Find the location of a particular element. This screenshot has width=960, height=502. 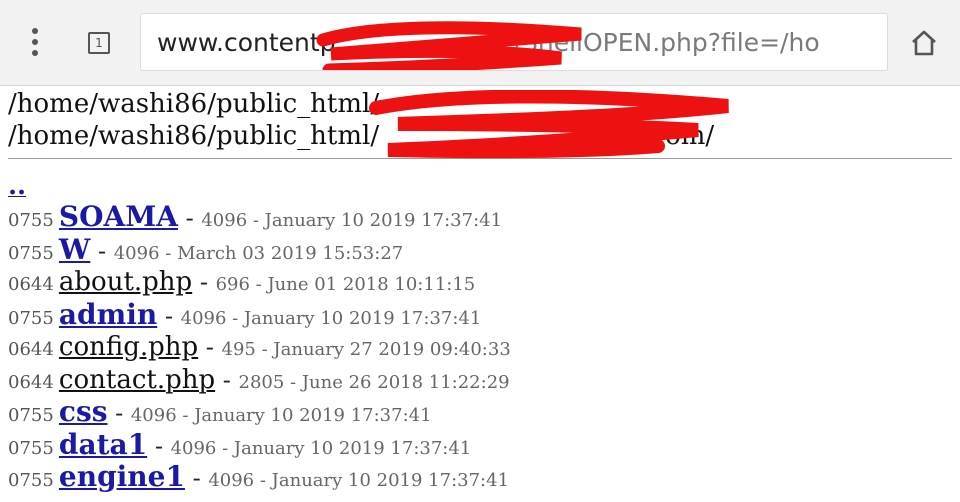

current-path-line-1: /home/washi86/public_html/ is located at coordinates (480, 104).